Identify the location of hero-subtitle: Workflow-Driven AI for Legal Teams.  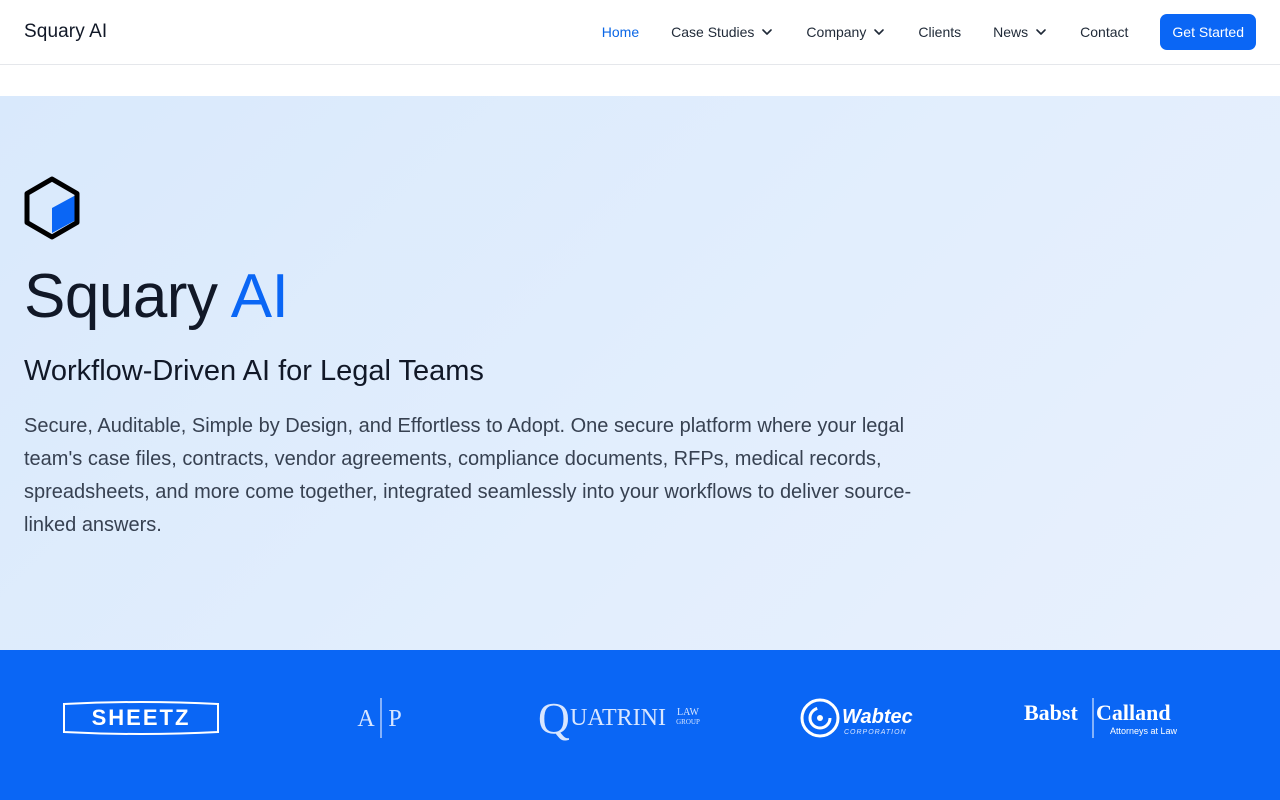
(254, 371).